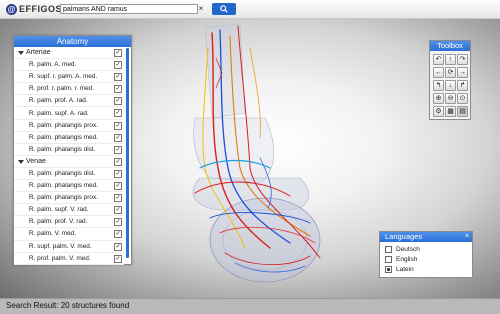 Image resolution: width=500 pixels, height=314 pixels. What do you see at coordinates (68, 305) in the screenshot?
I see `search-result-text: Search Result: 20 structures found` at bounding box center [68, 305].